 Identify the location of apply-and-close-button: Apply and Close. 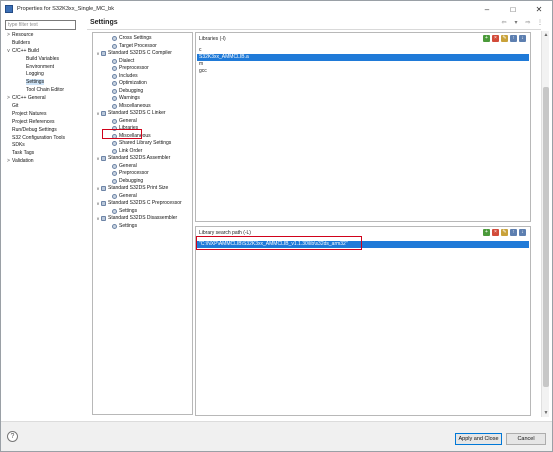
(478, 439).